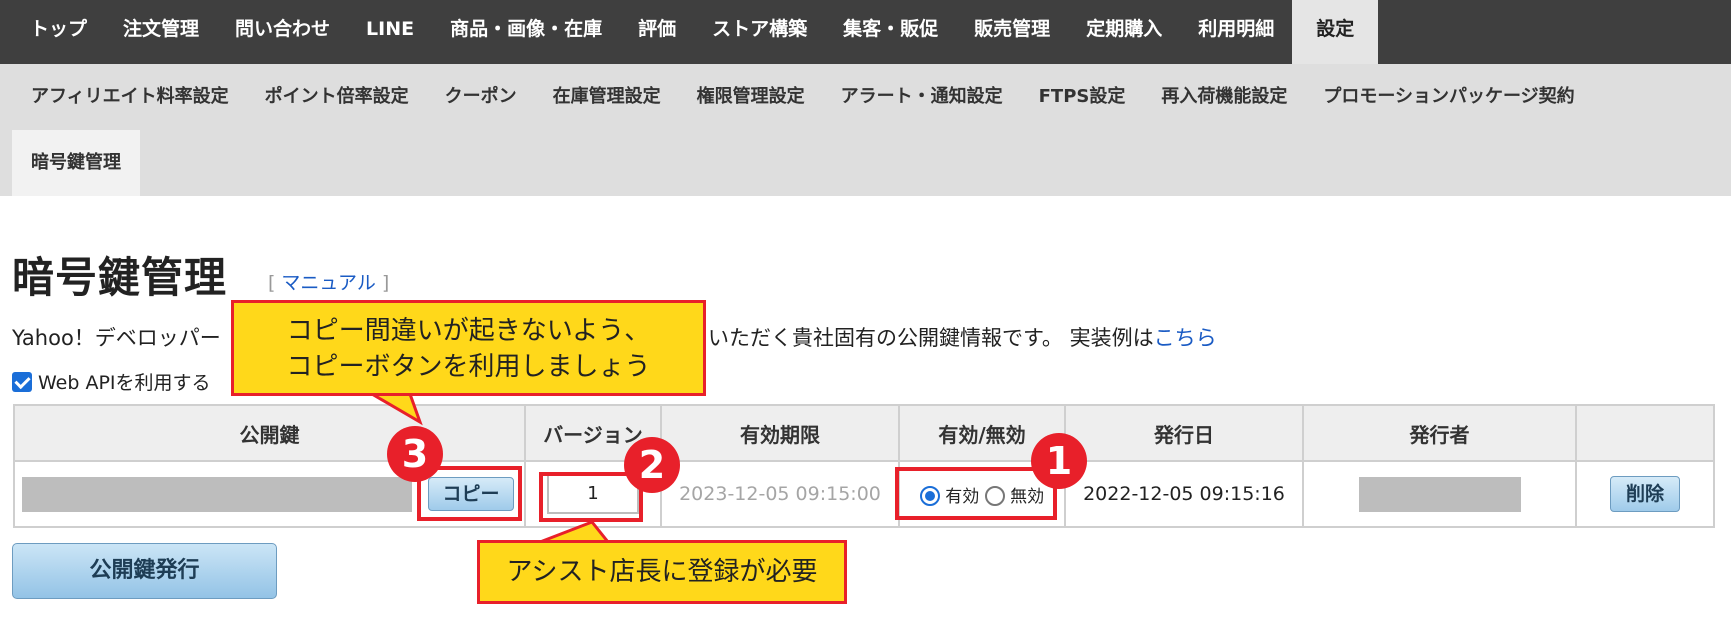  I want to click on badge-1: 1, so click(1059, 461).